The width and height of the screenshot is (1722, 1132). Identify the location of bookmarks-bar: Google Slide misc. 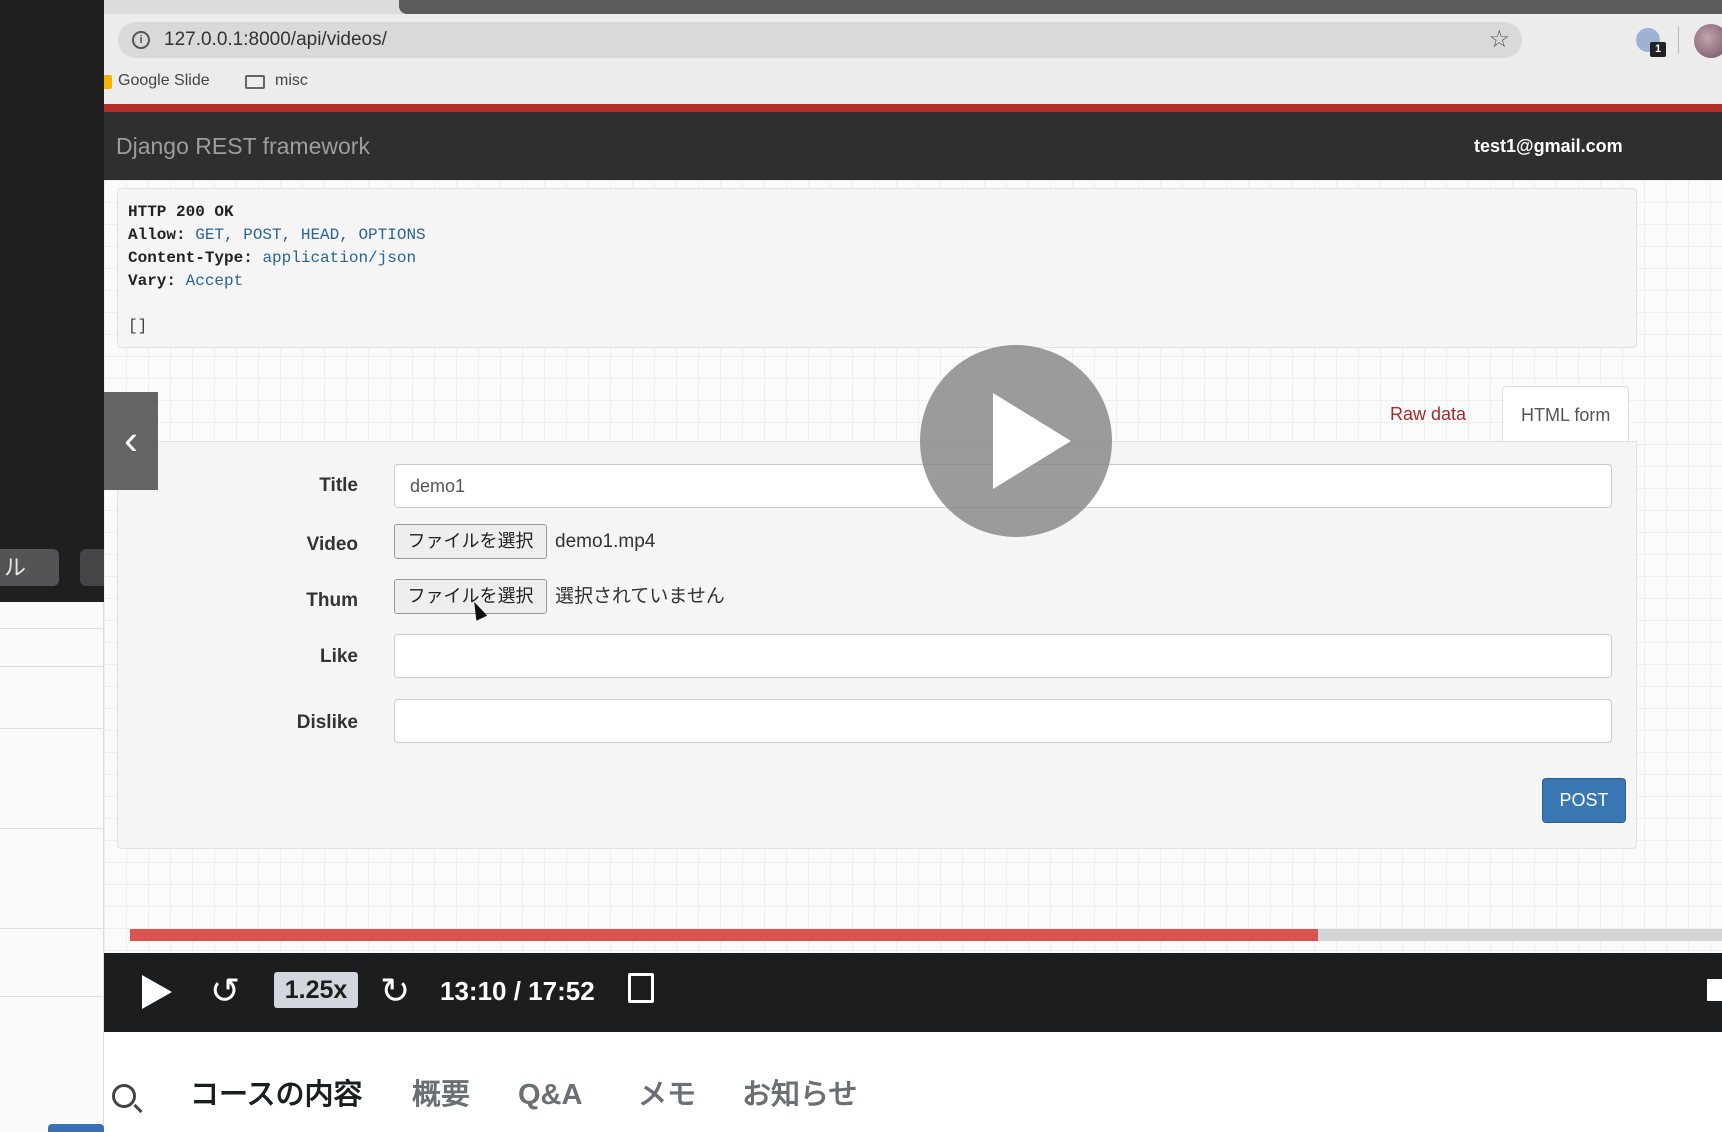
(913, 85).